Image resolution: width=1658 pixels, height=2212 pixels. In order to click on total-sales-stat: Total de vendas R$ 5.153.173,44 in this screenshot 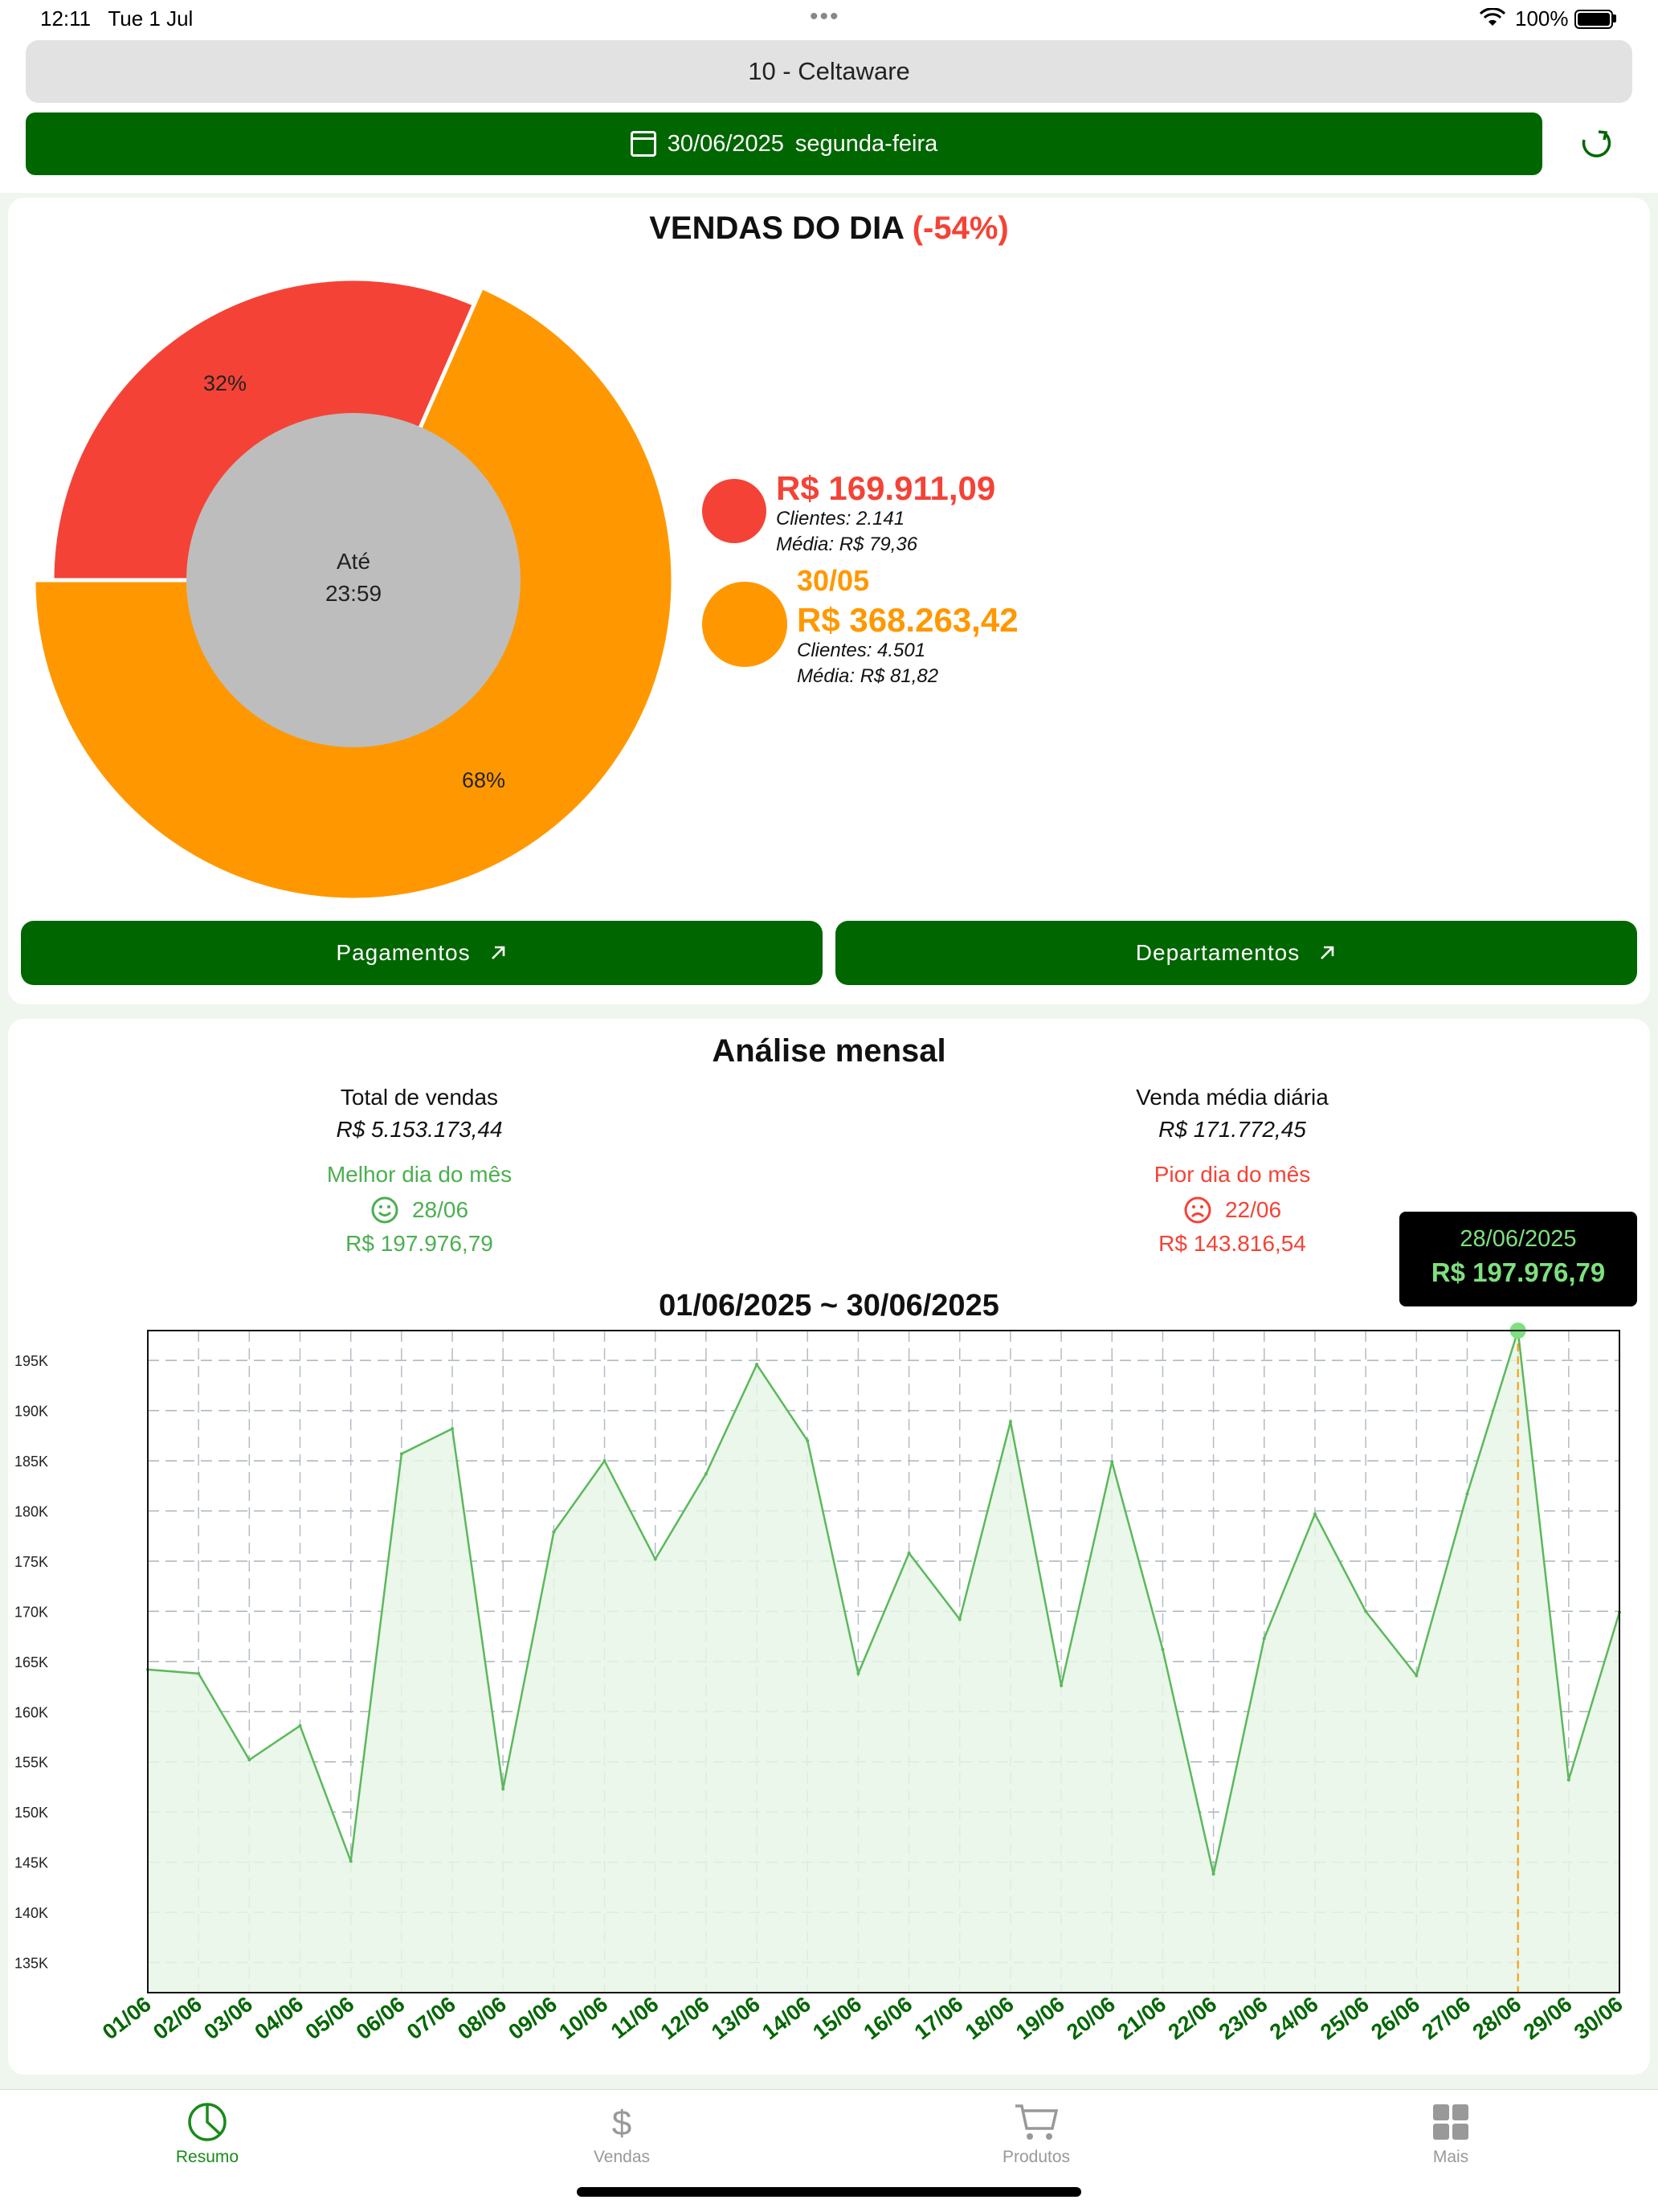, I will do `click(419, 1114)`.